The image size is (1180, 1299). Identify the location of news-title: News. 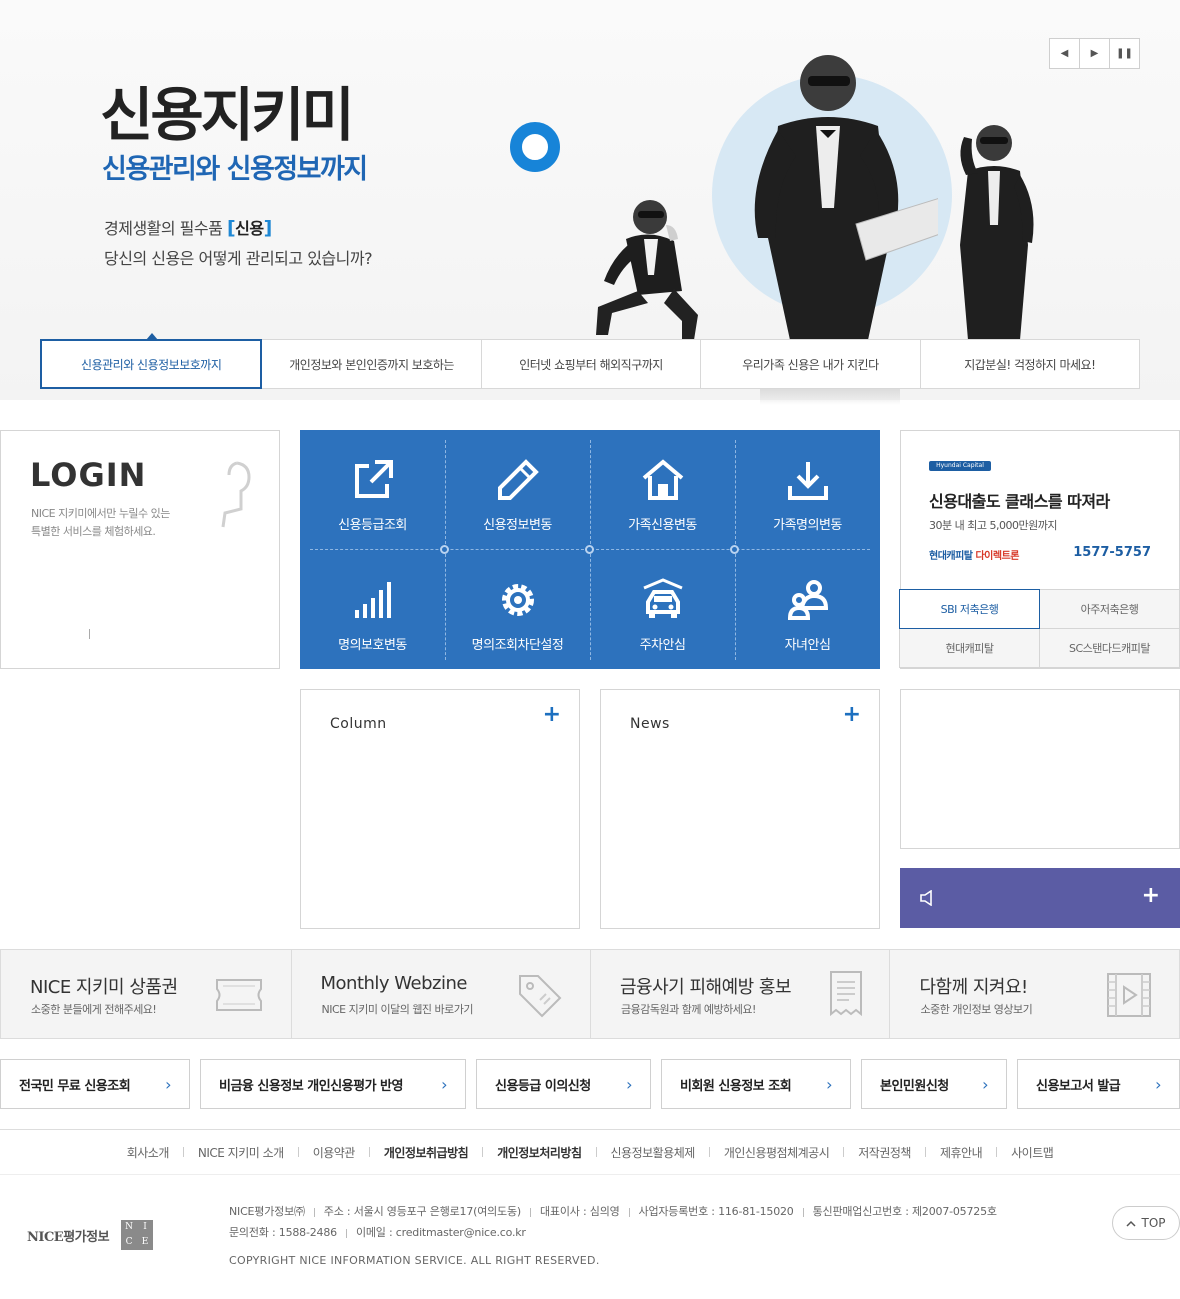
(650, 724).